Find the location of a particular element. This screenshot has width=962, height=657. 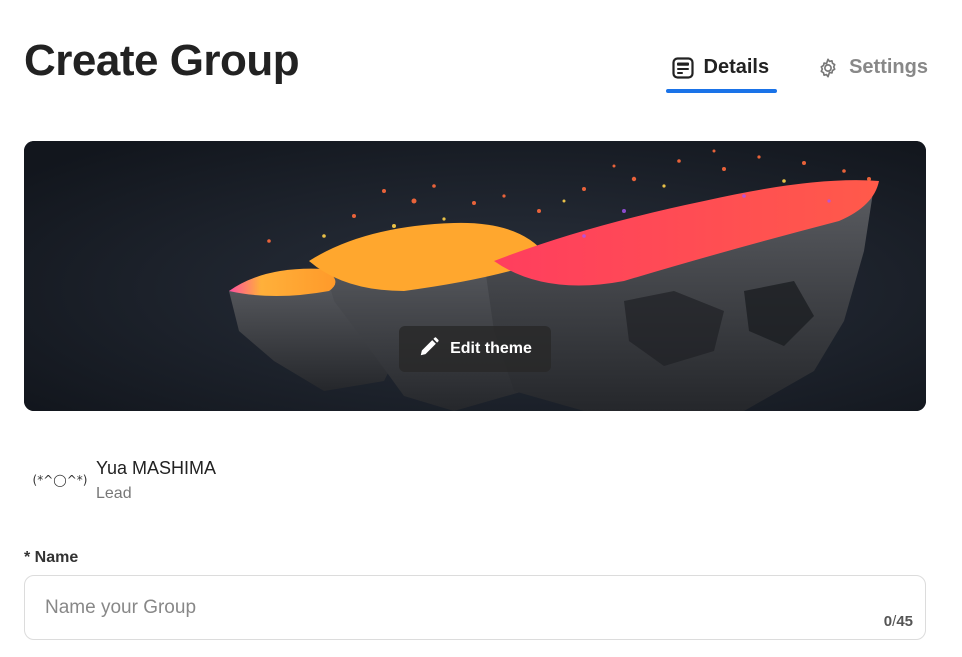

name-field-container: 0/45 is located at coordinates (475, 607).